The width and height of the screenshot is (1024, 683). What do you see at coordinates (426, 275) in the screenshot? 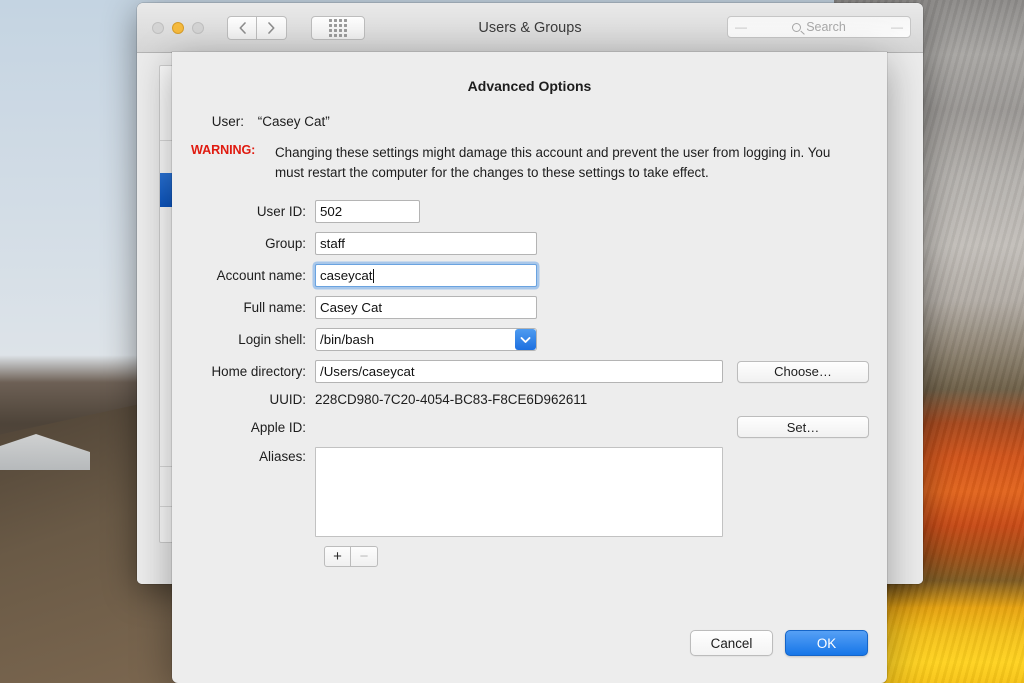
I see `account-name-input: caseycat` at bounding box center [426, 275].